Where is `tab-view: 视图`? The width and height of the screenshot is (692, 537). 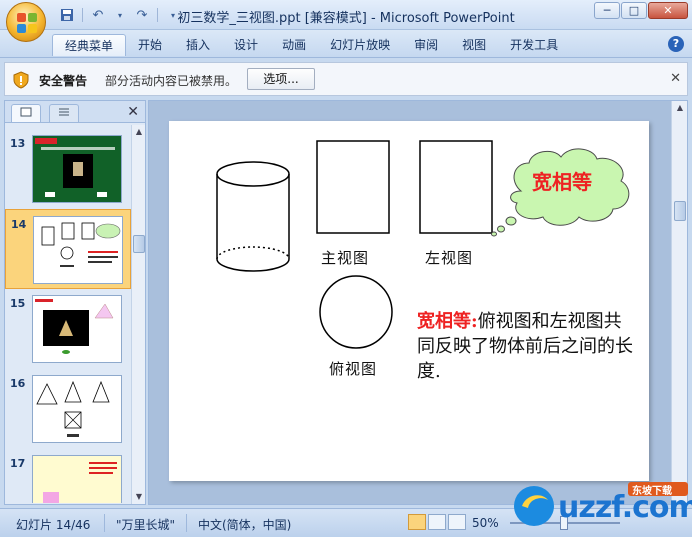 tab-view: 视图 is located at coordinates (474, 45).